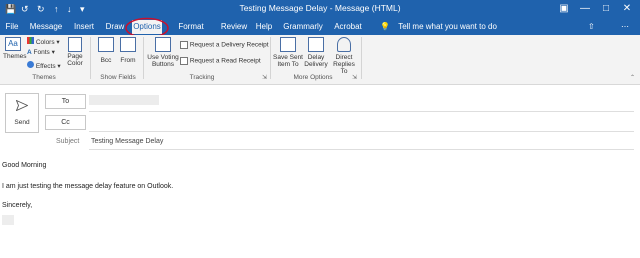 The image size is (640, 258). I want to click on tab-message: Message, so click(46, 27).